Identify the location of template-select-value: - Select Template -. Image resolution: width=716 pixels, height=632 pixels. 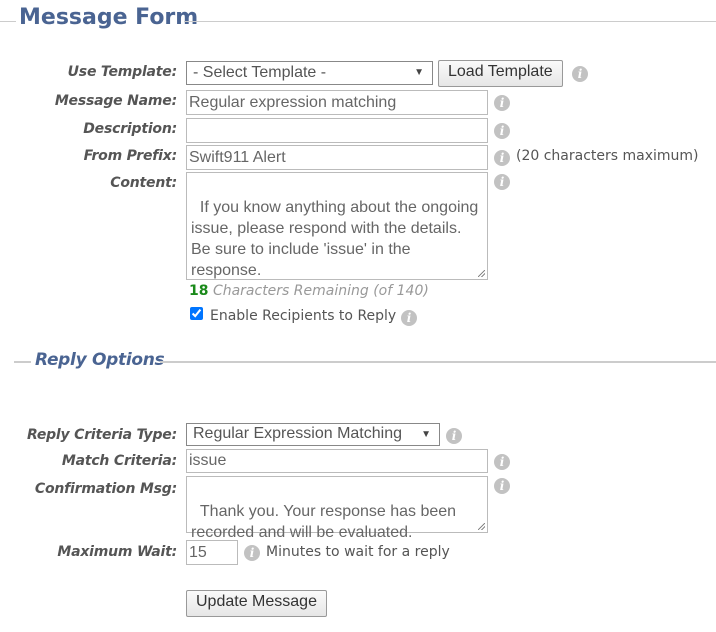
(260, 72).